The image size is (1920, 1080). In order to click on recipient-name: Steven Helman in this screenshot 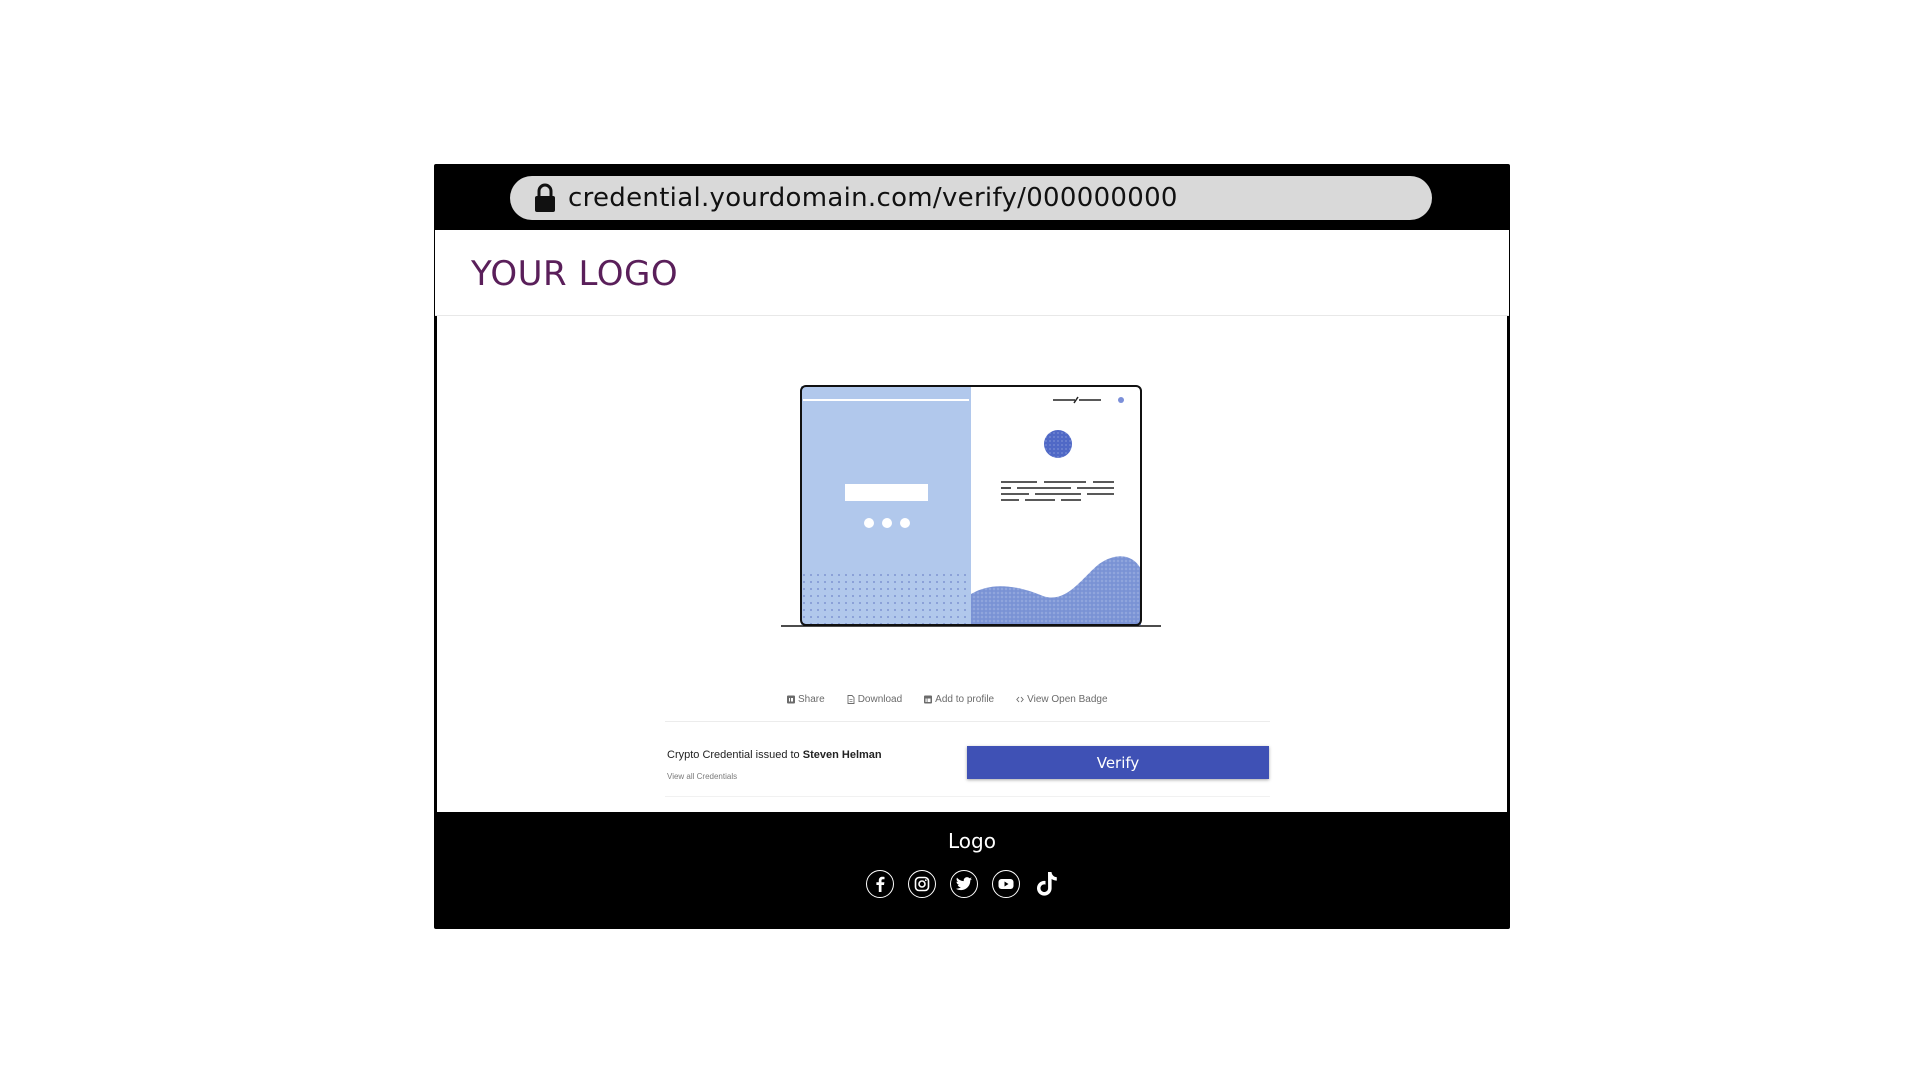, I will do `click(842, 755)`.